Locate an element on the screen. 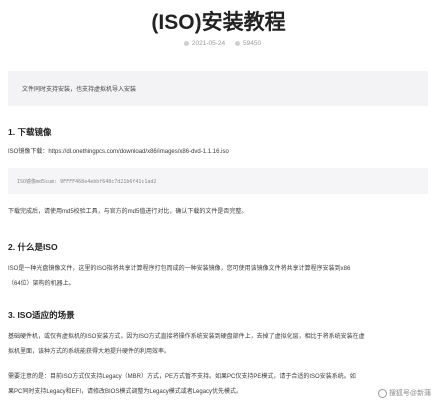 This screenshot has height=400, width=437. clock-icon is located at coordinates (186, 43).